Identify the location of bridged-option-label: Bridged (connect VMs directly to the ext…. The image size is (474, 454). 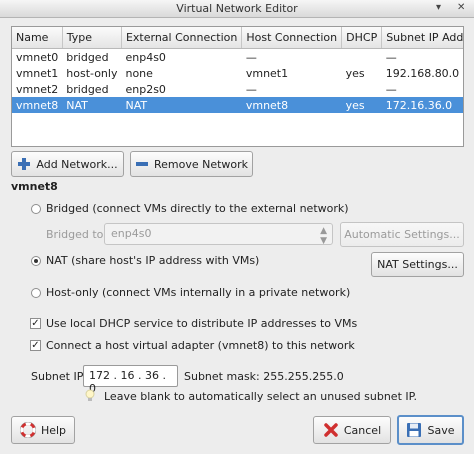
(197, 208).